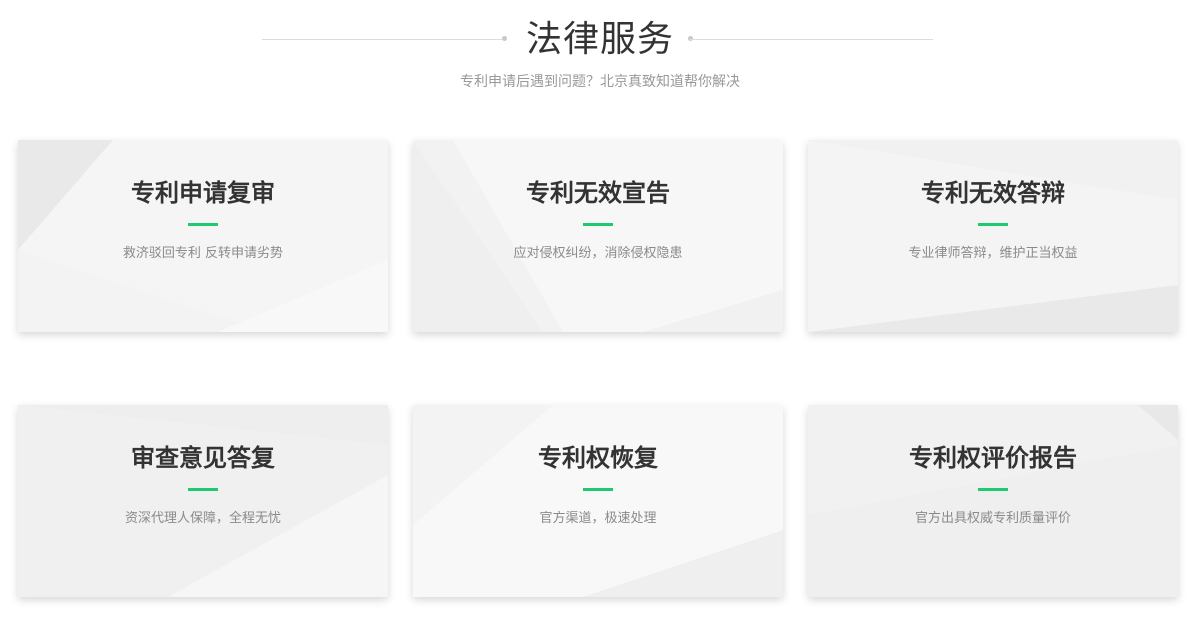  Describe the element at coordinates (993, 253) in the screenshot. I see `card-description: 专业律师答辩，维护正当权益` at that location.